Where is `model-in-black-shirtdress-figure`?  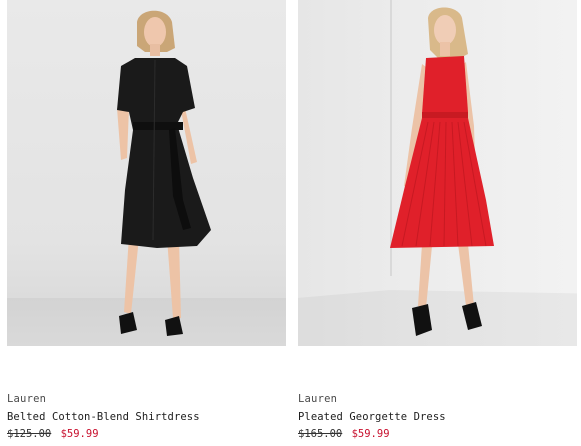
model-in-black-shirtdress-figure is located at coordinates (164, 173).